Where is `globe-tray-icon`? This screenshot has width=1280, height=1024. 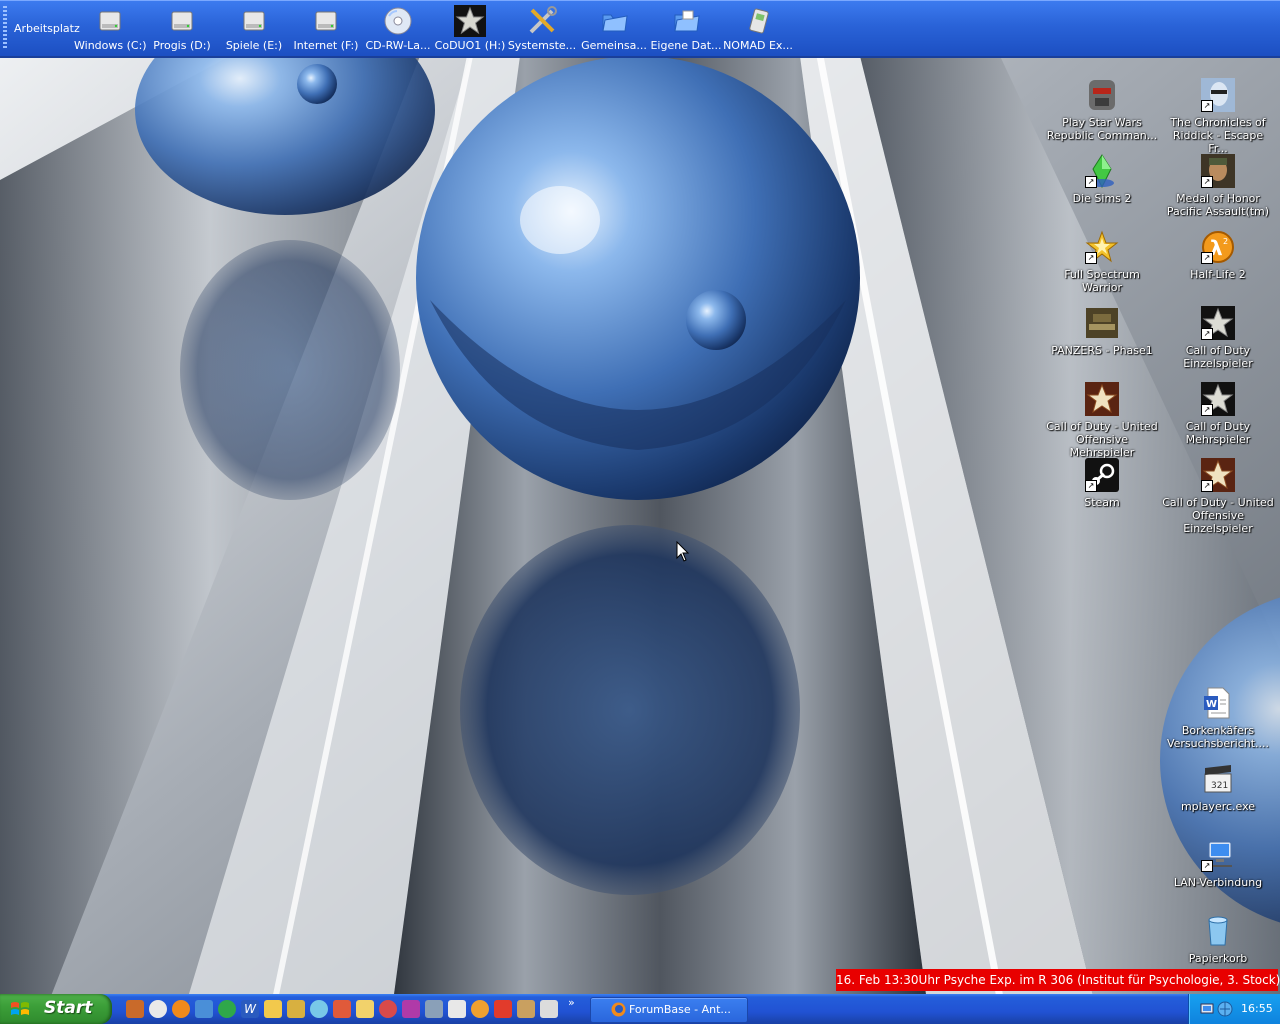
globe-tray-icon is located at coordinates (1225, 1009).